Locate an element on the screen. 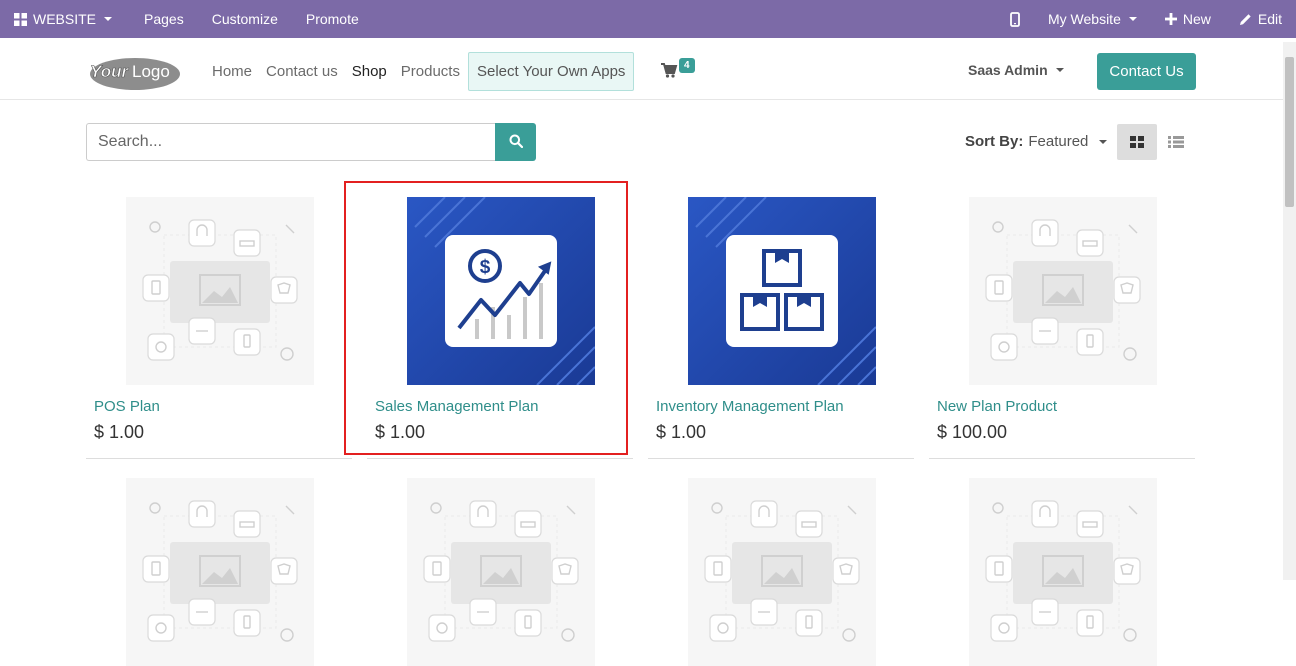 Image resolution: width=1296 pixels, height=666 pixels. scrollbar-thumb is located at coordinates (1289, 132).